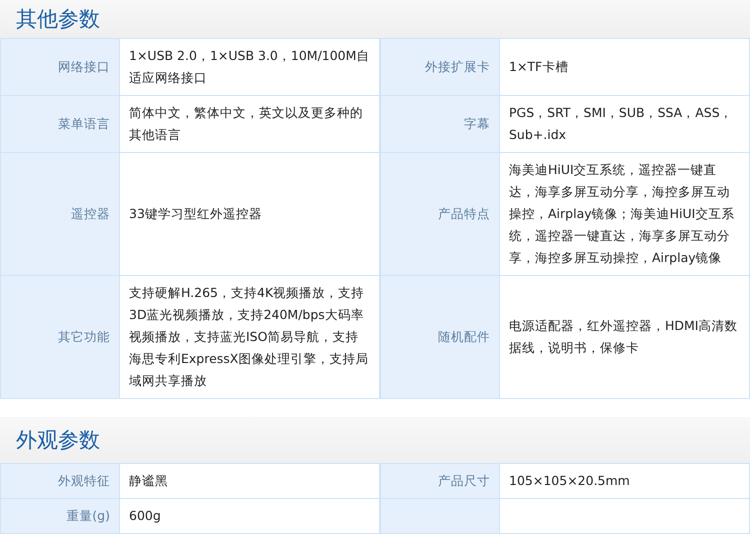  Describe the element at coordinates (250, 481) in the screenshot. I see `spec-value: 静谧黑` at that location.